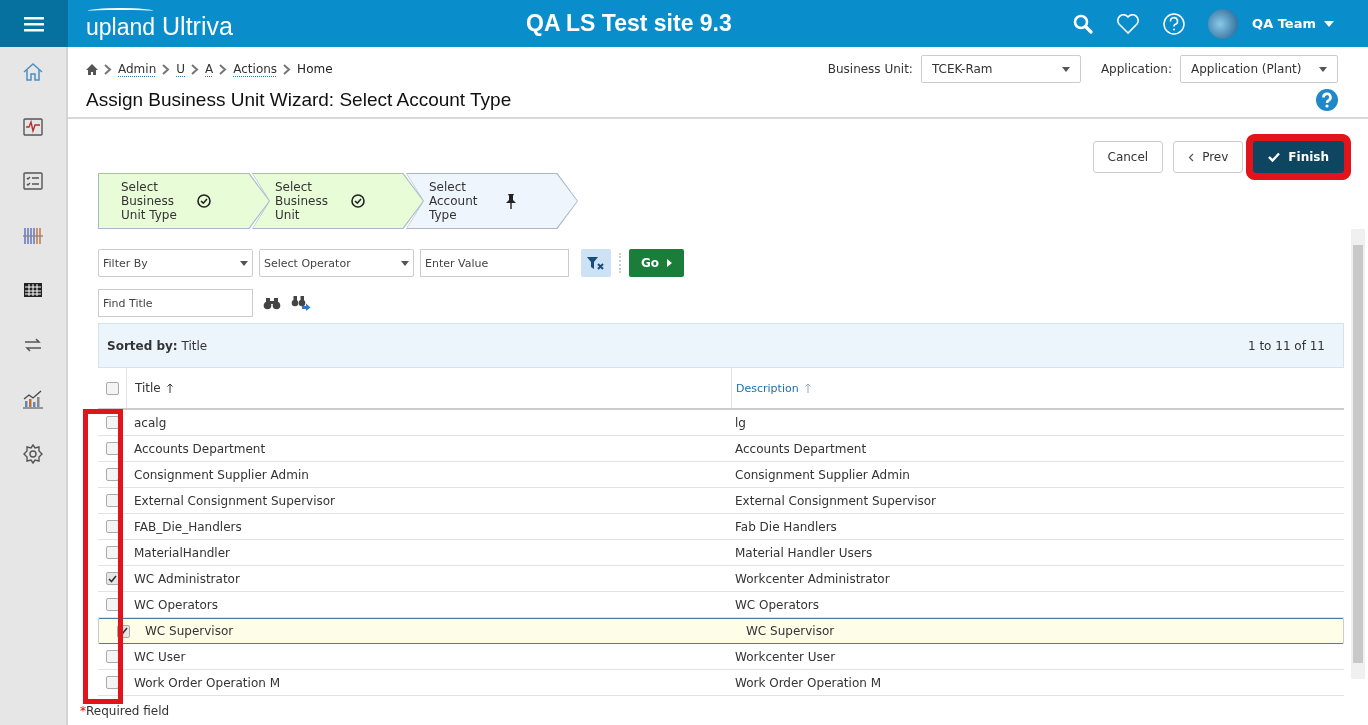  I want to click on sorted-by-text: Sorted by: Title, so click(157, 345).